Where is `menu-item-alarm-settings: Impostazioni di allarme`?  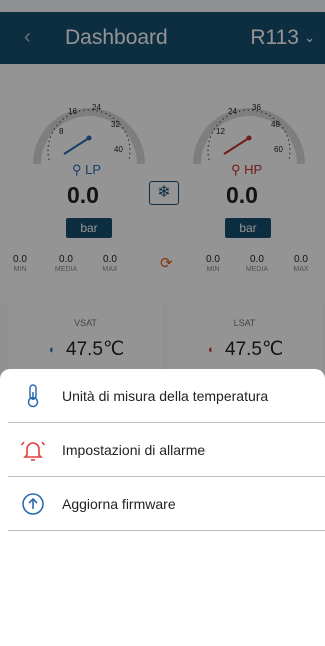 menu-item-alarm-settings: Impostazioni di allarme is located at coordinates (166, 450).